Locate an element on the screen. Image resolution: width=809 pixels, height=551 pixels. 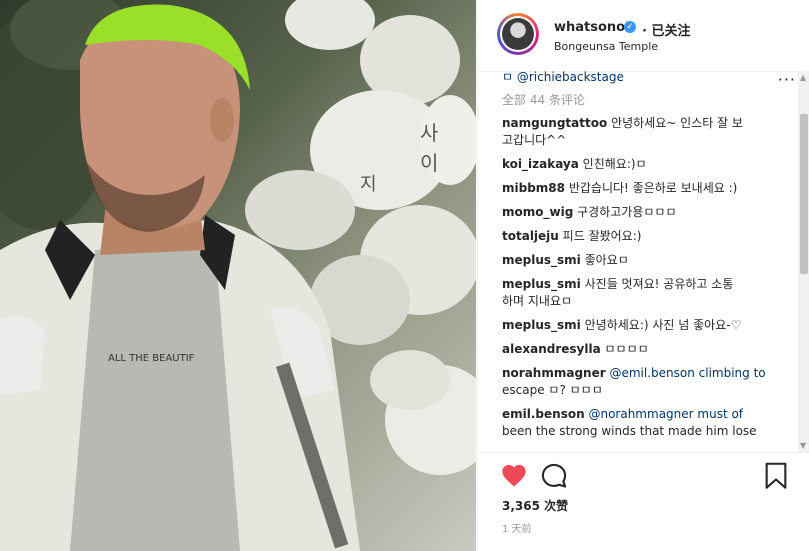
comment-text: escape ㅁ? ㅁㅁㅁ is located at coordinates (552, 390).